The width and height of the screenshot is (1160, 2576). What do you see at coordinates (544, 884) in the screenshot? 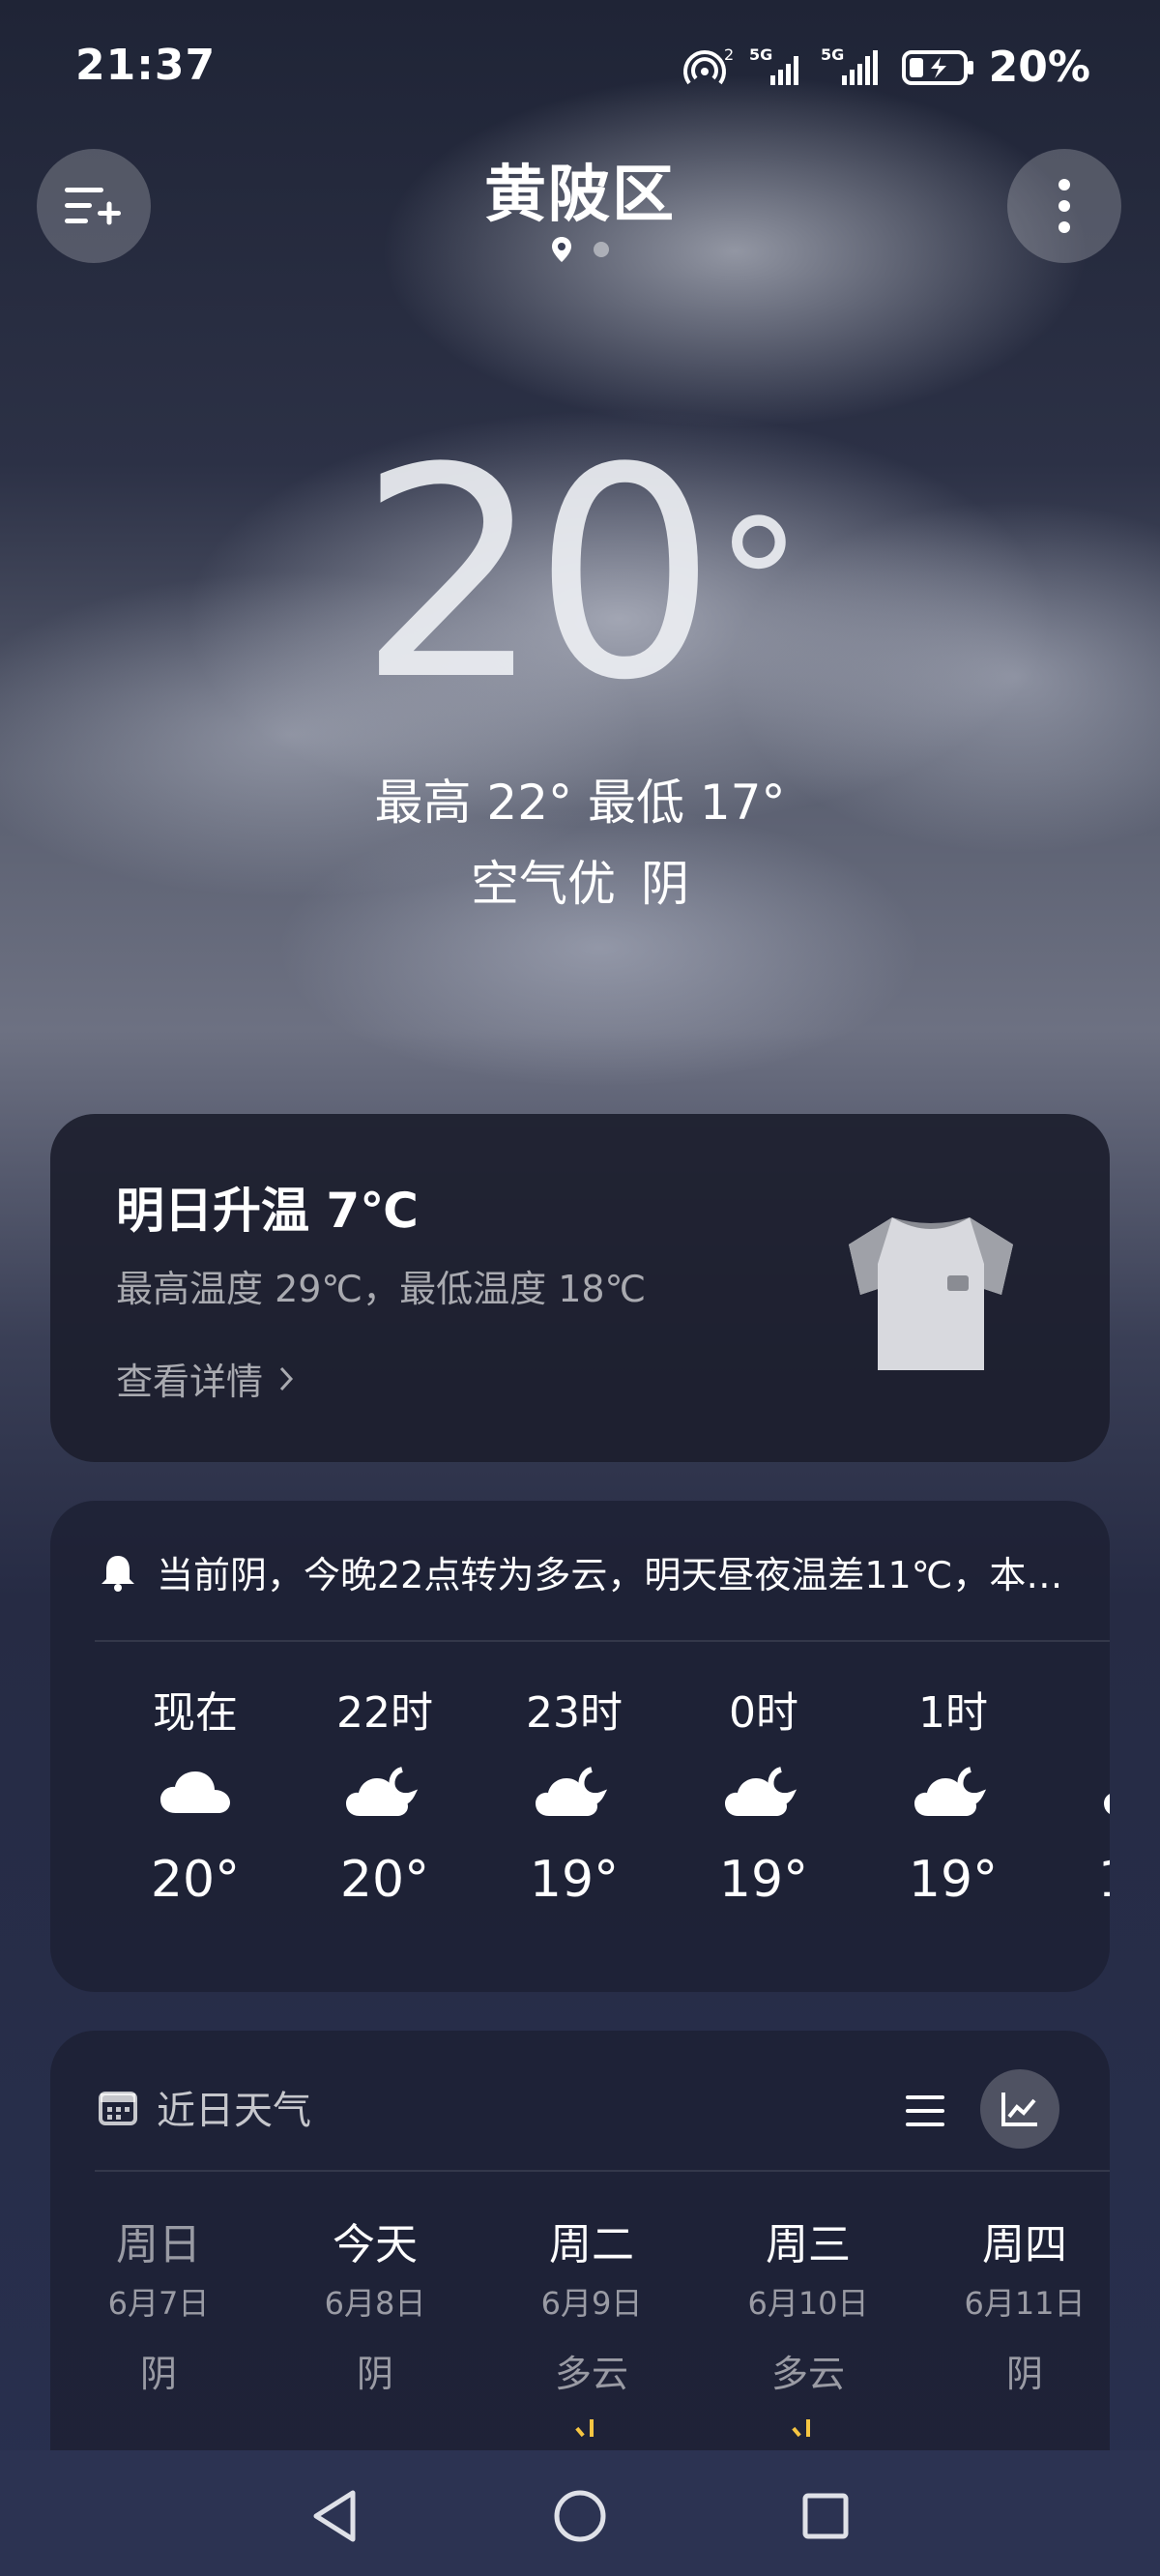
I see `air-quality: 空气优` at bounding box center [544, 884].